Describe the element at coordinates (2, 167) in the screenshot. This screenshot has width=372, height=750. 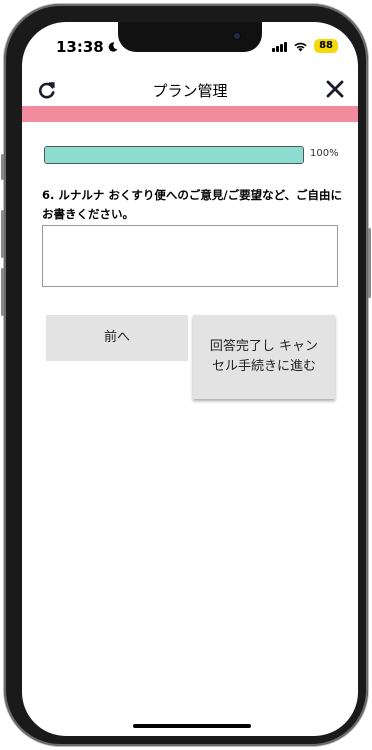
I see `phone-side-button` at that location.